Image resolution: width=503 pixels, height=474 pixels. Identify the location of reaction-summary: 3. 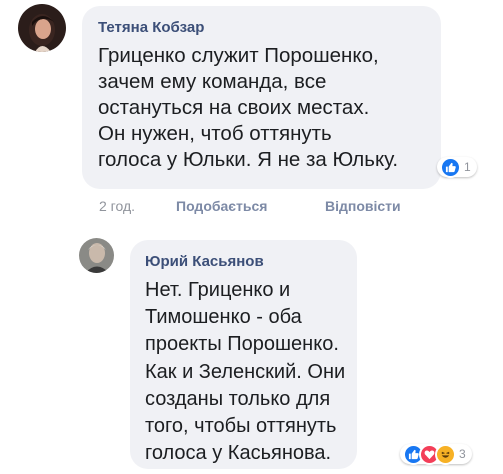
(436, 454).